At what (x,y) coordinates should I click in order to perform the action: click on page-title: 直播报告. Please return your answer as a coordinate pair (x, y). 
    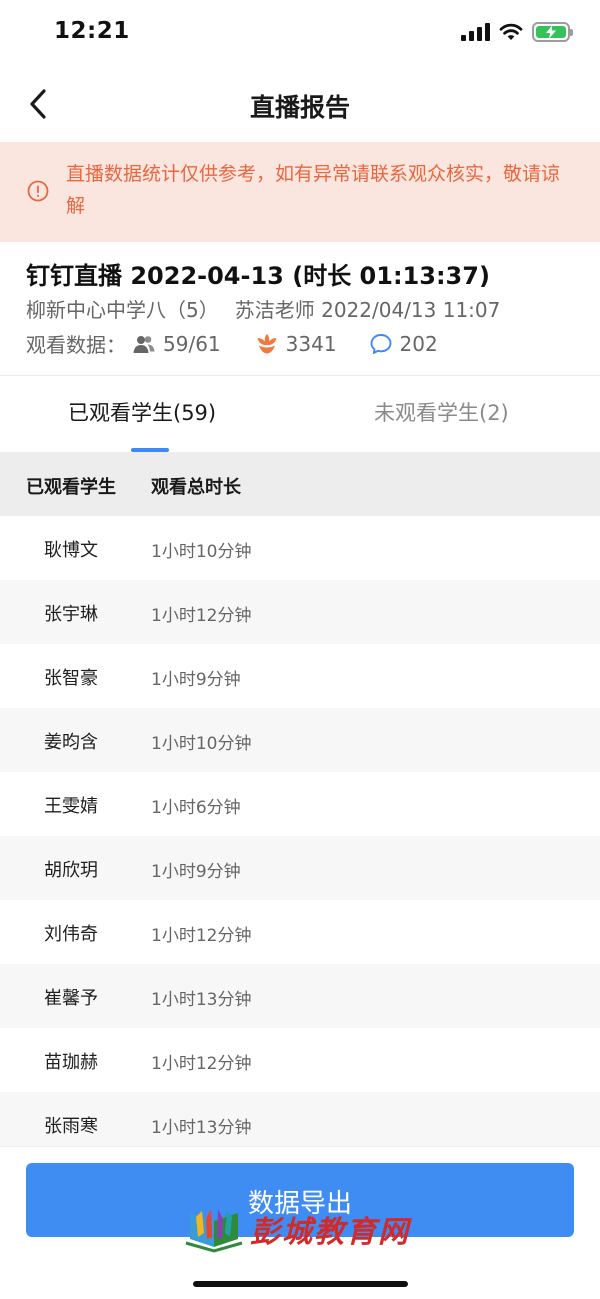
    Looking at the image, I should click on (299, 107).